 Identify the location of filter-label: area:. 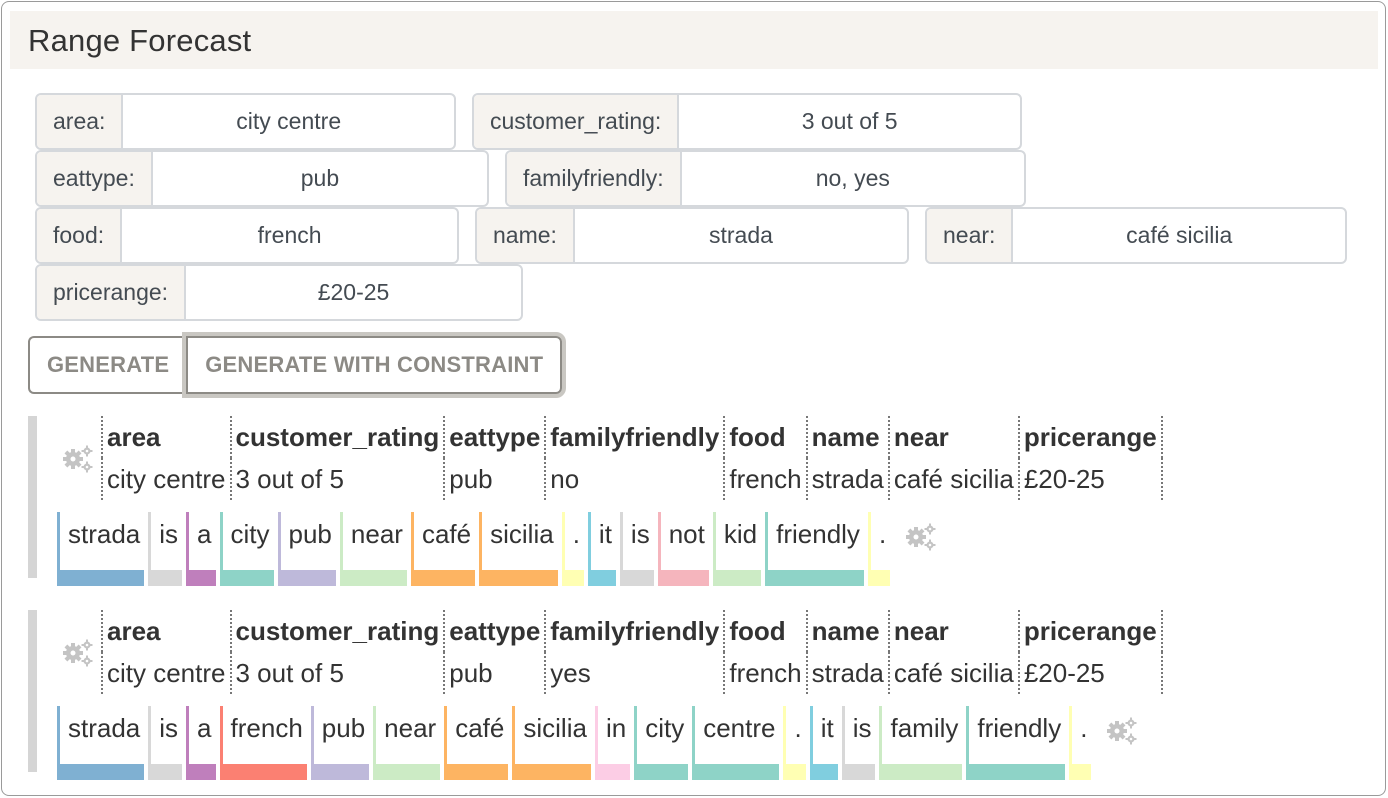
(80, 121).